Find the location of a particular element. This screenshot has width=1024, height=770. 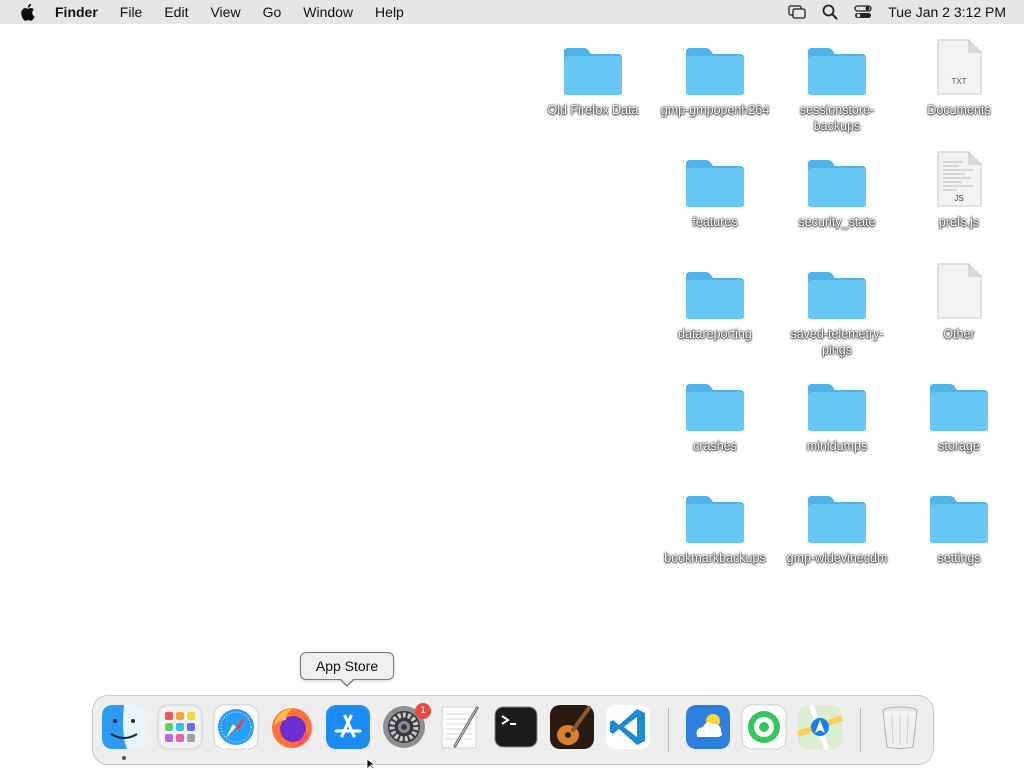

desktop-item-storage: storage is located at coordinates (959, 414).